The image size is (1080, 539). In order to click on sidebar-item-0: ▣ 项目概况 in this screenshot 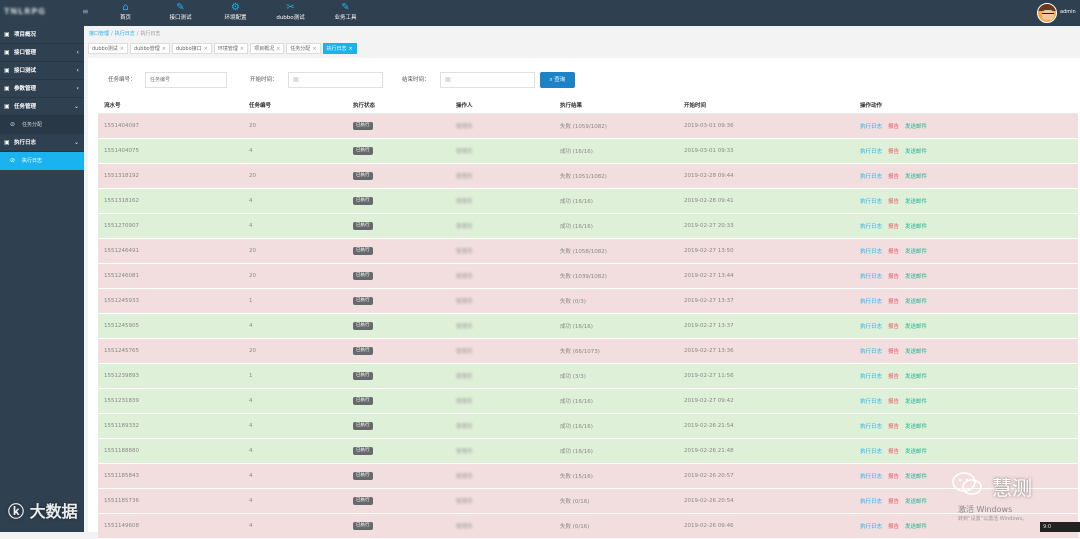, I will do `click(42, 35)`.